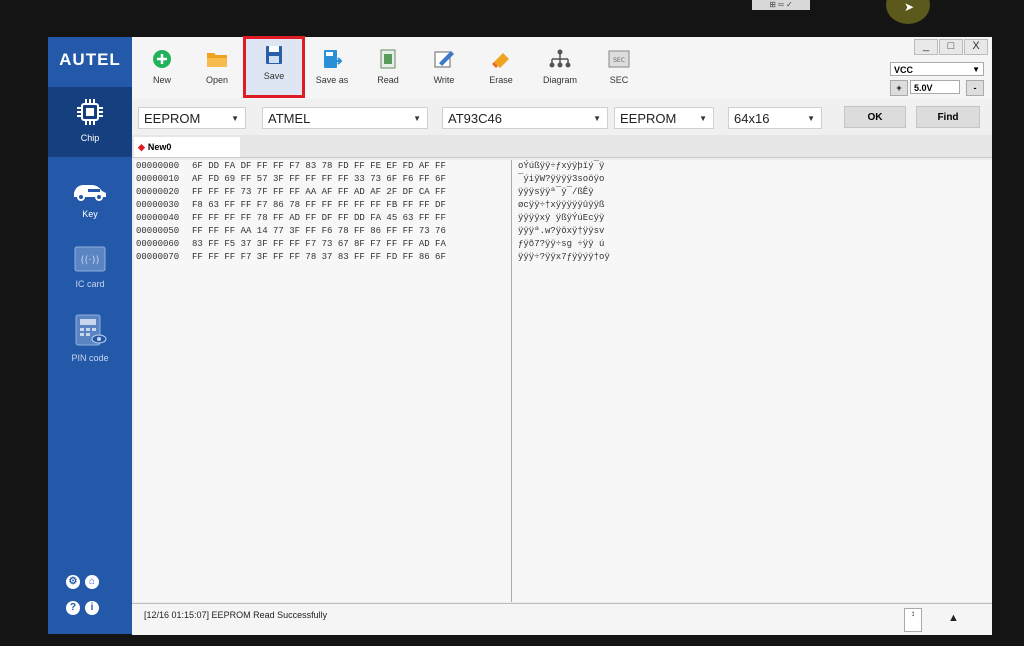 The height and width of the screenshot is (646, 1024). What do you see at coordinates (619, 59) in the screenshot?
I see `sec-icon: SEC` at bounding box center [619, 59].